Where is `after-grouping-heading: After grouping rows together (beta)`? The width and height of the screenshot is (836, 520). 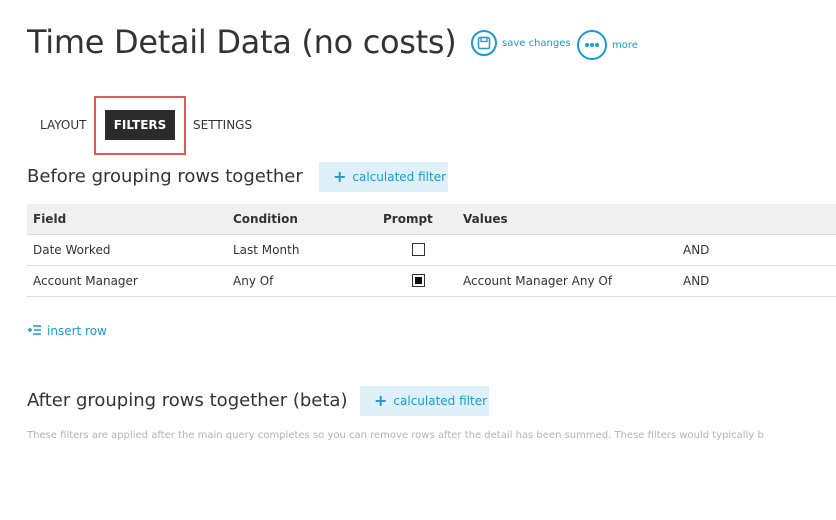 after-grouping-heading: After grouping rows together (beta) is located at coordinates (187, 400).